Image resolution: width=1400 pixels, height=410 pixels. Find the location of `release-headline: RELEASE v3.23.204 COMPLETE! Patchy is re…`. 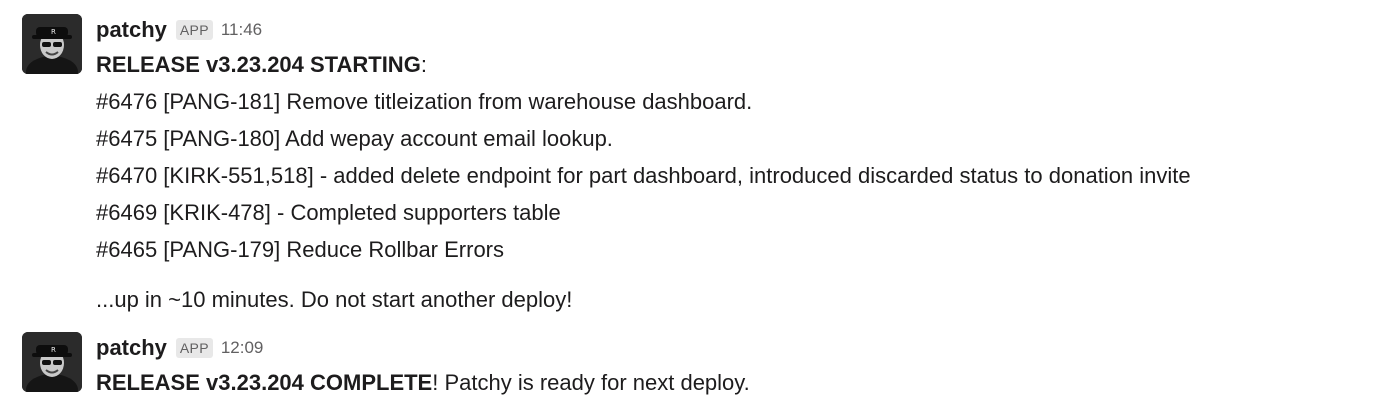

release-headline: RELEASE v3.23.204 COMPLETE! Patchy is re… is located at coordinates (744, 382).